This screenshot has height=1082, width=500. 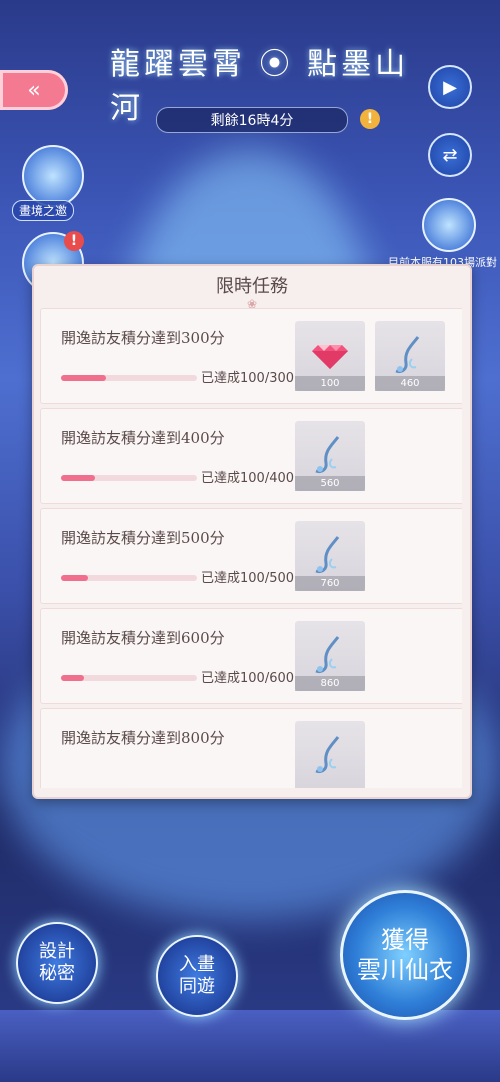 I want to click on reward-item: 100, so click(x=330, y=356).